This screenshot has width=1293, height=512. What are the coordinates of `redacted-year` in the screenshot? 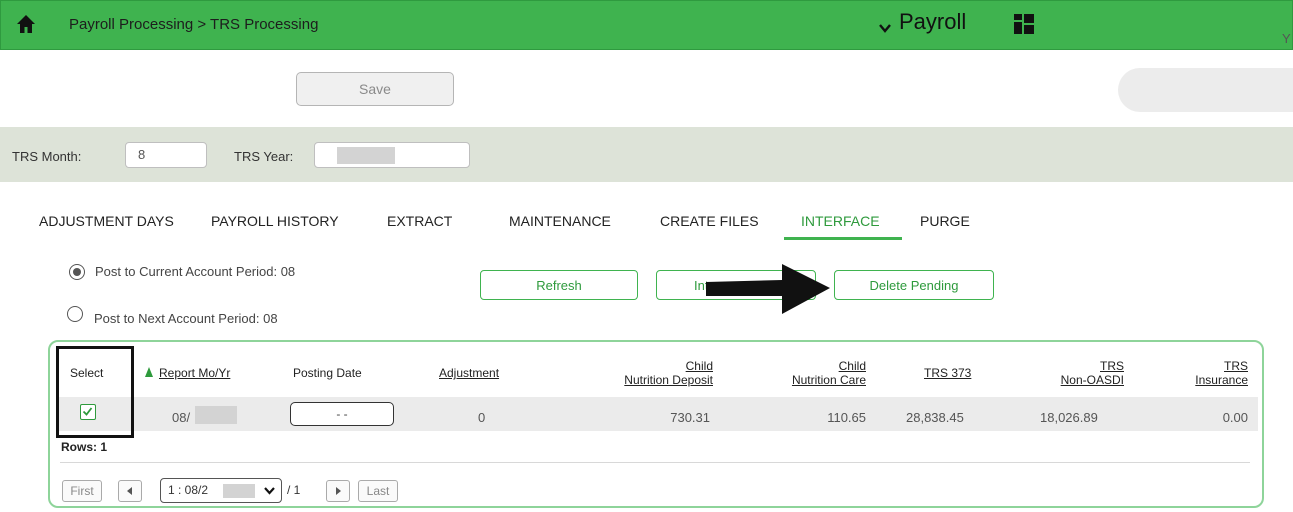 It's located at (366, 155).